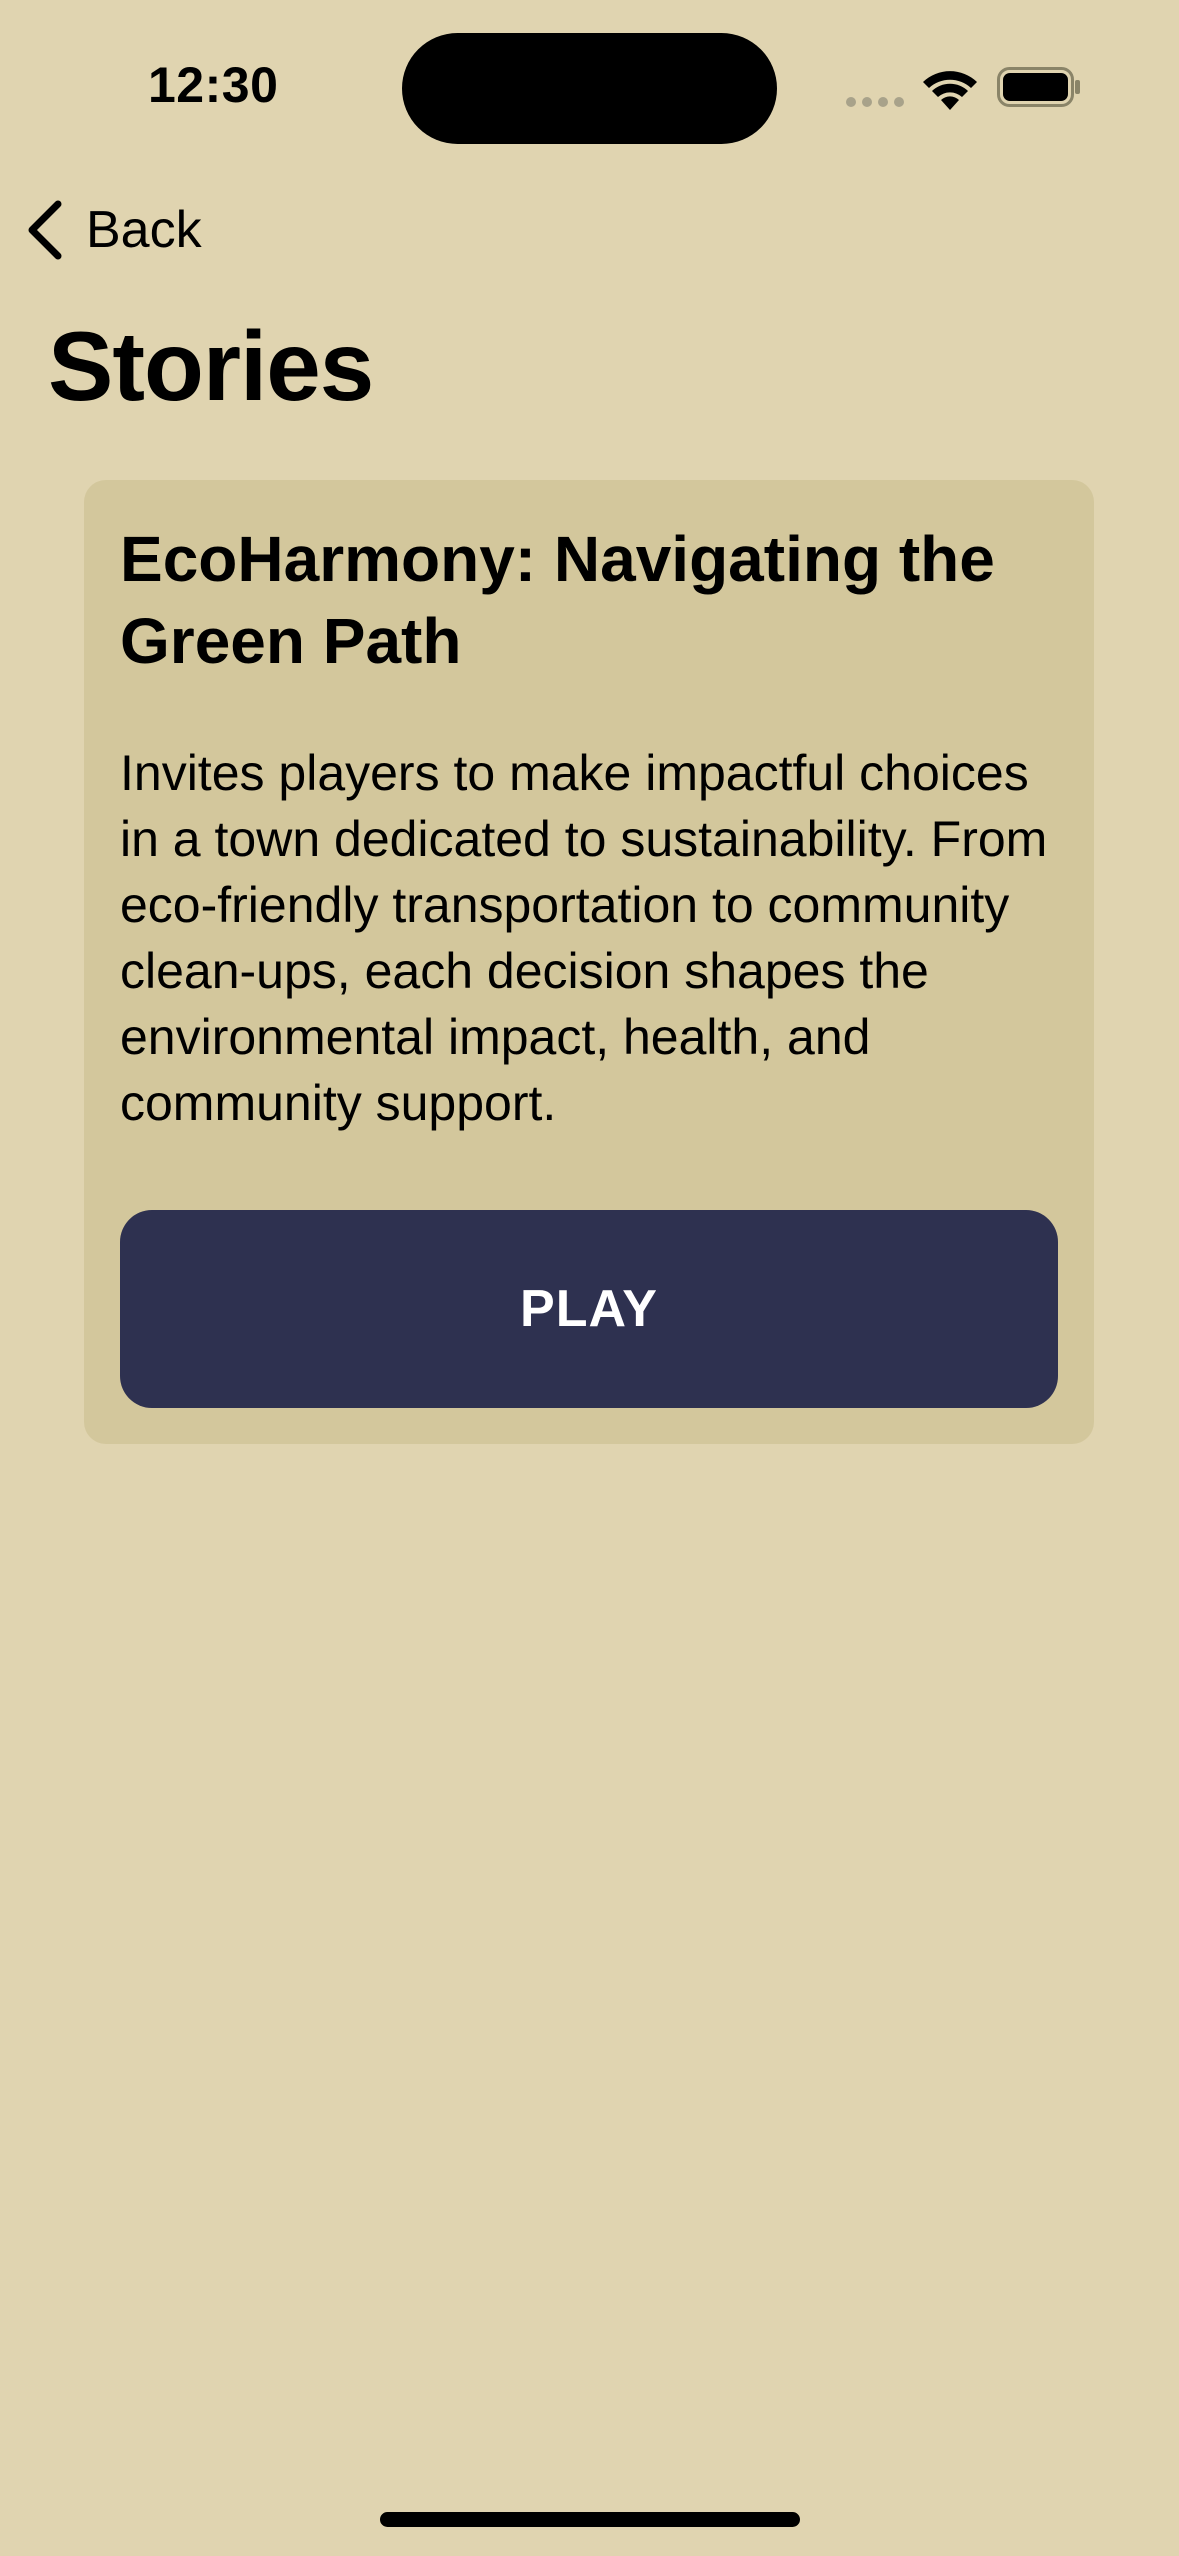 The image size is (1179, 2556). I want to click on battery-icon, so click(1038, 87).